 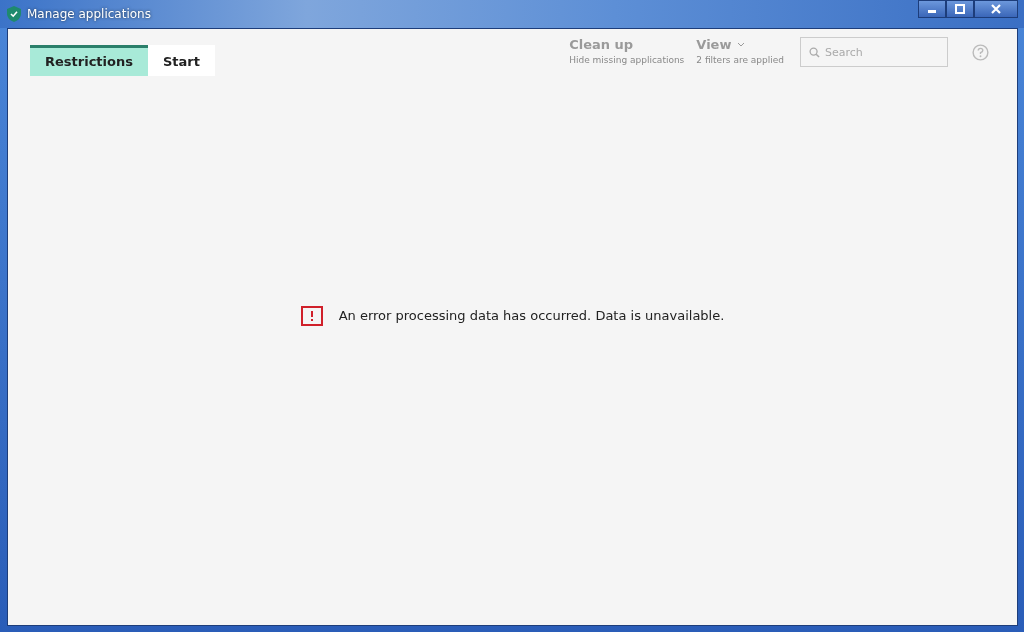 What do you see at coordinates (311, 315) in the screenshot?
I see `error-icon` at bounding box center [311, 315].